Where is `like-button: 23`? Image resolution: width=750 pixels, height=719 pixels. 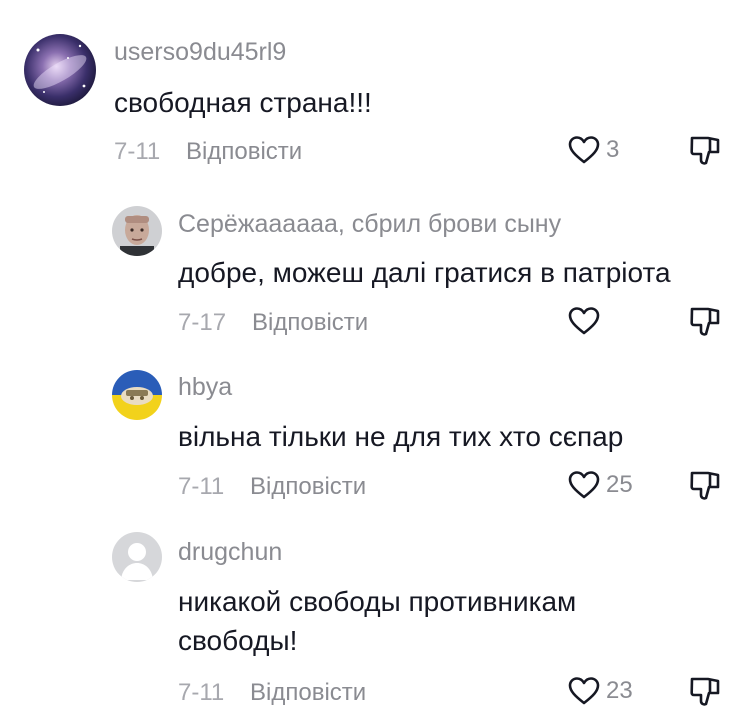 like-button: 23 is located at coordinates (600, 691).